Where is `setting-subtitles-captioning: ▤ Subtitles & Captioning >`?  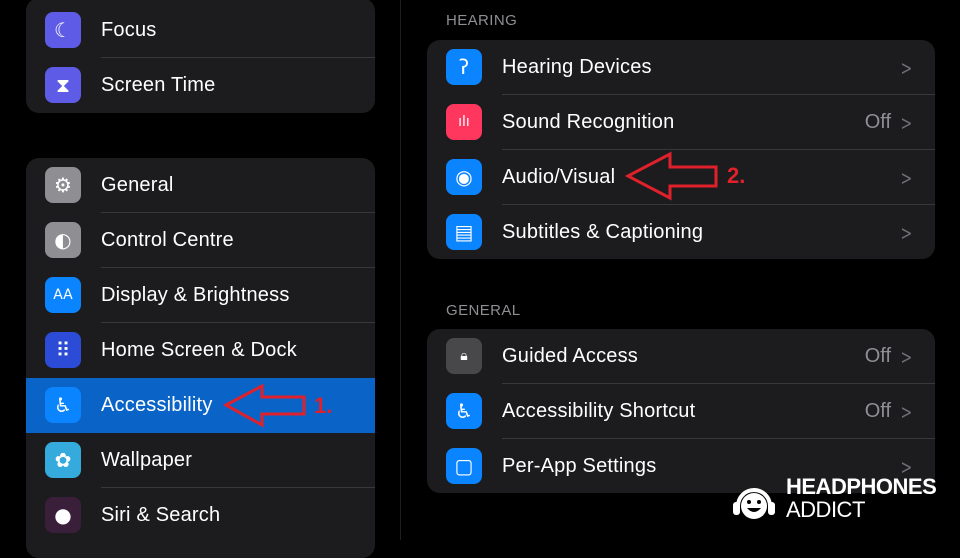 setting-subtitles-captioning: ▤ Subtitles & Captioning > is located at coordinates (681, 232).